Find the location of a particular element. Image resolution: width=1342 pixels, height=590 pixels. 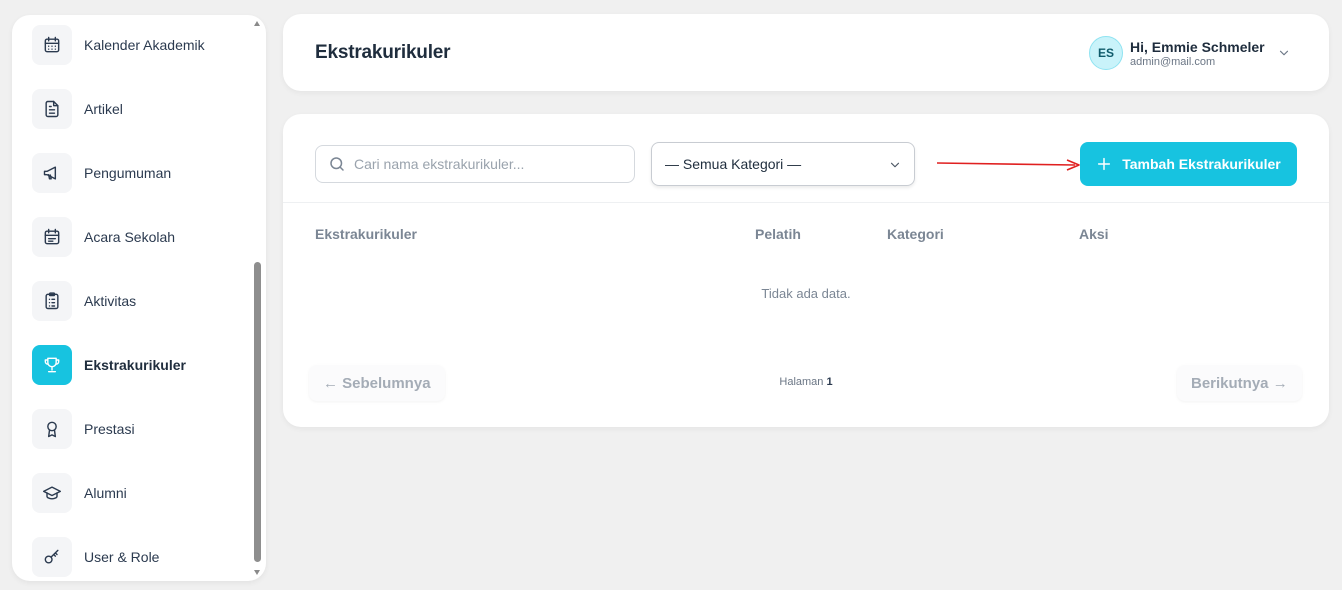

graduation-cap-icon is located at coordinates (52, 493).